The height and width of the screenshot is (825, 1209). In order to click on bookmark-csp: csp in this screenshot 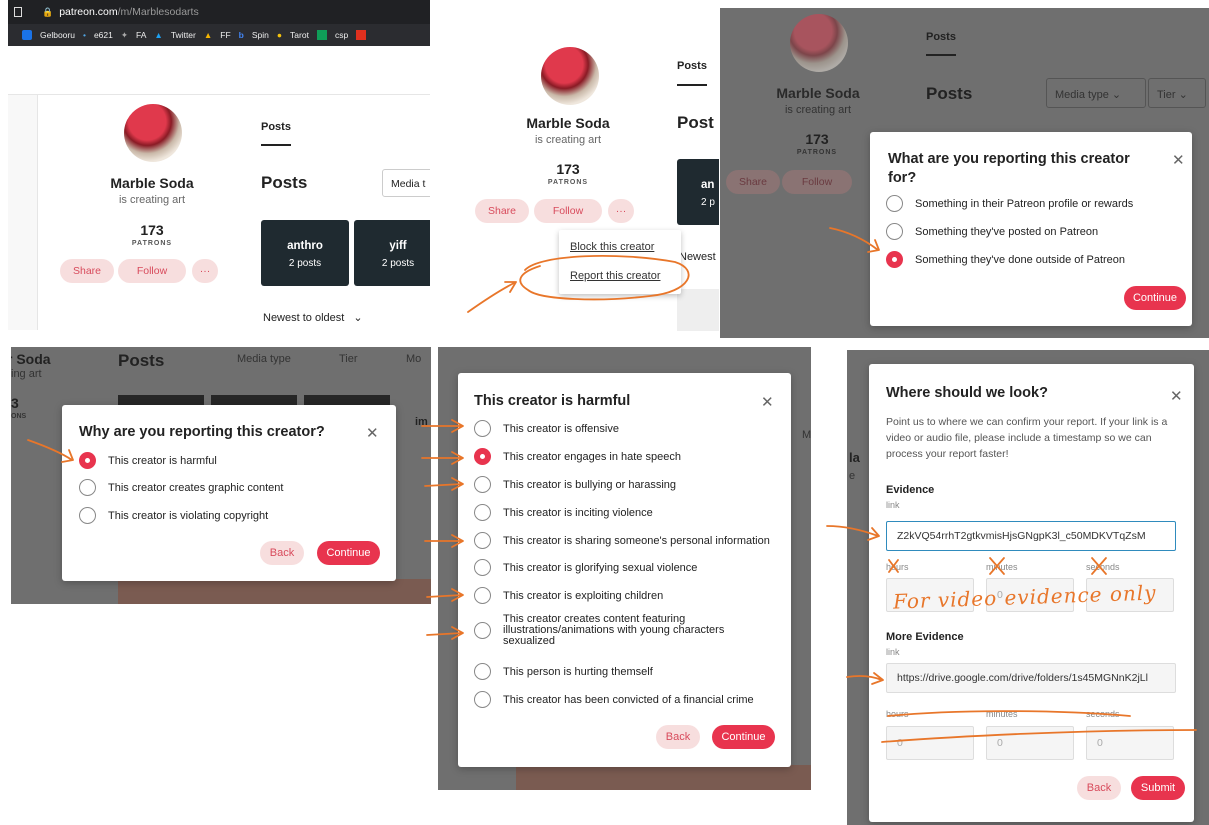, I will do `click(341, 35)`.